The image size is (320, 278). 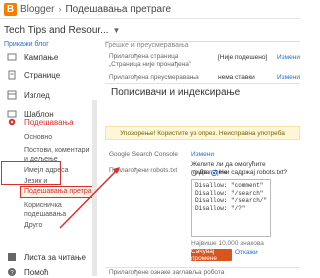 What do you see at coordinates (89, 198) in the screenshot?
I see `annotation-arrow-icon` at bounding box center [89, 198].